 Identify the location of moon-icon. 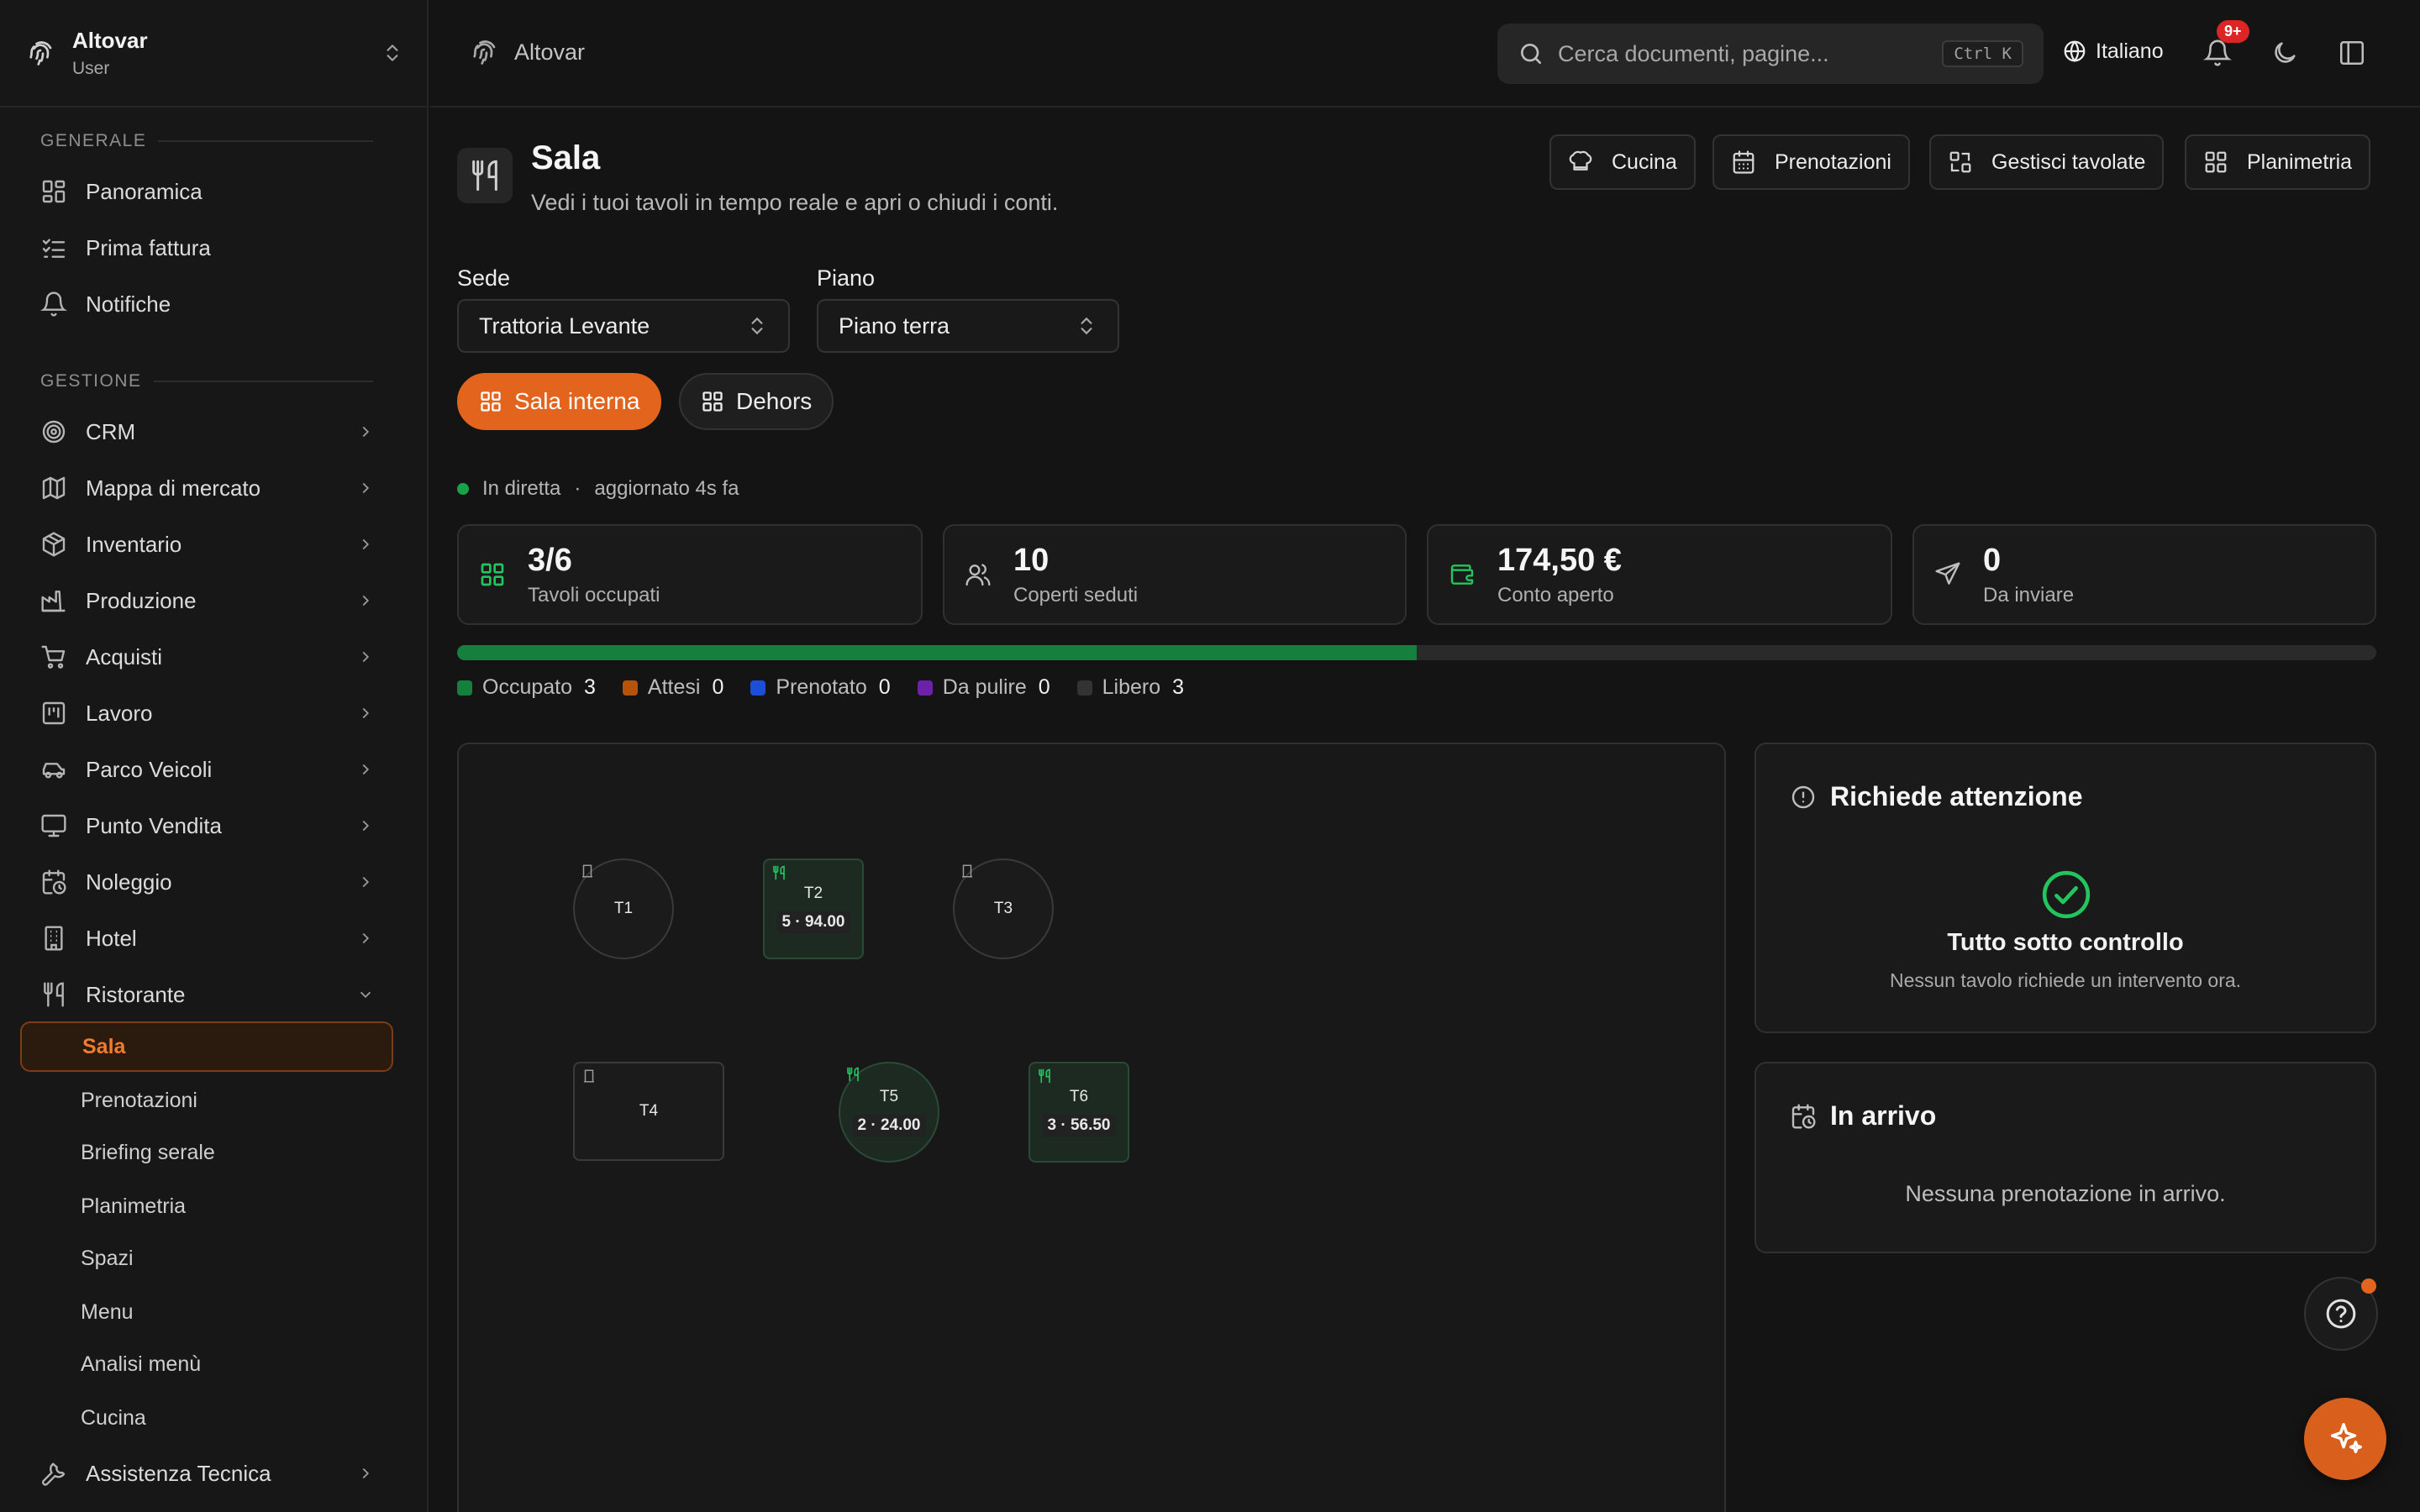
(2284, 53).